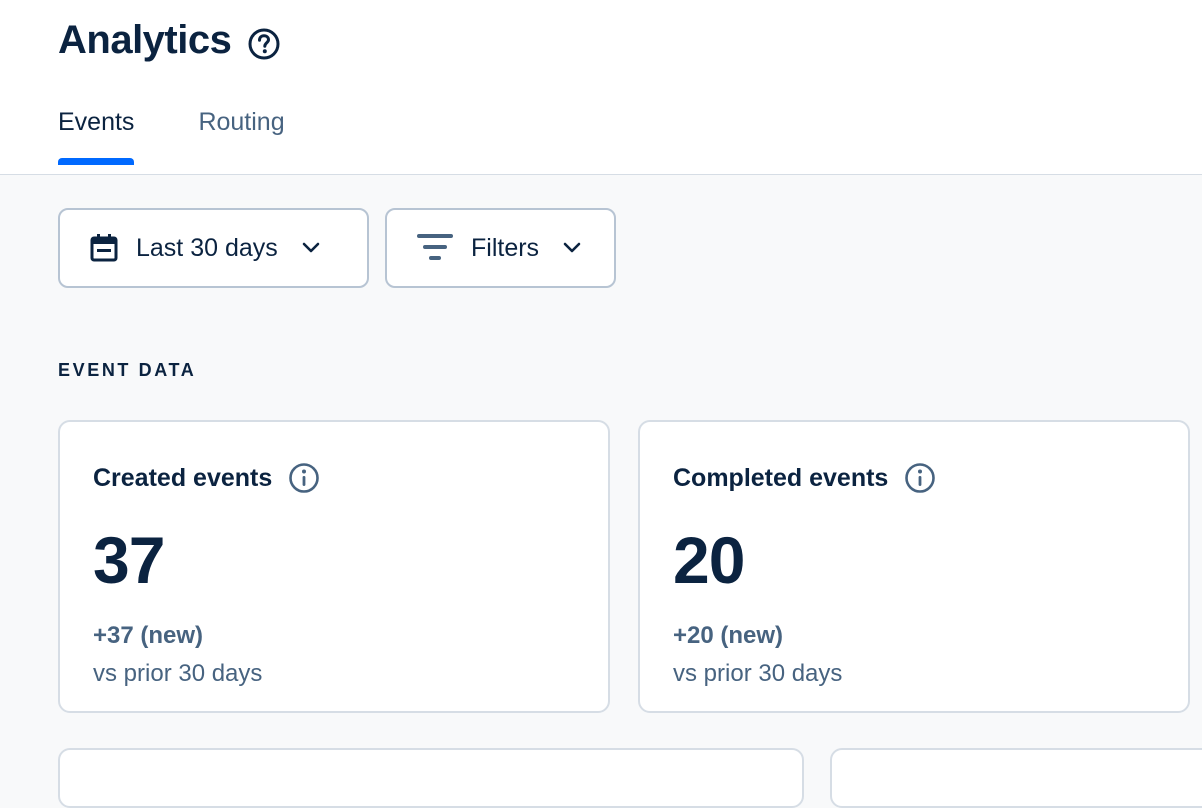 The height and width of the screenshot is (808, 1202). Describe the element at coordinates (709, 560) in the screenshot. I see `metric-value: 20` at that location.